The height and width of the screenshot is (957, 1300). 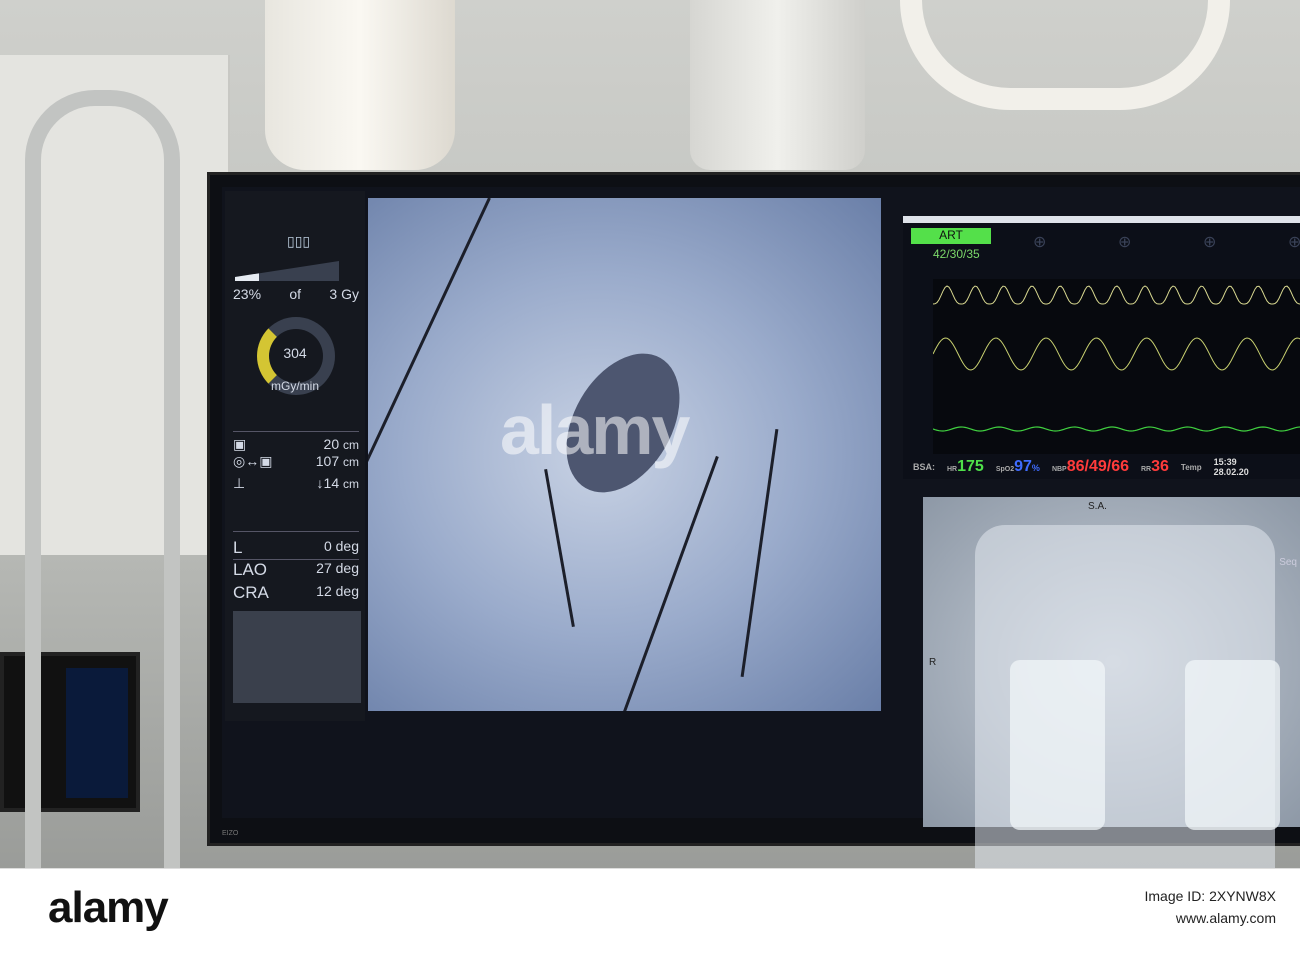 I want to click on watermark: alamy, so click(x=595, y=430).